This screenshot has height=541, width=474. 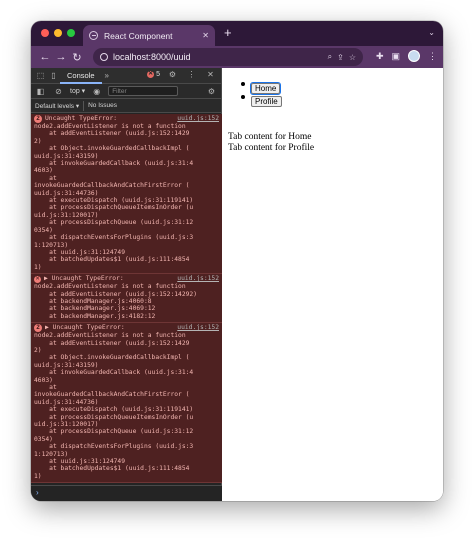 I want to click on console-prompt: ›, so click(x=126, y=493).